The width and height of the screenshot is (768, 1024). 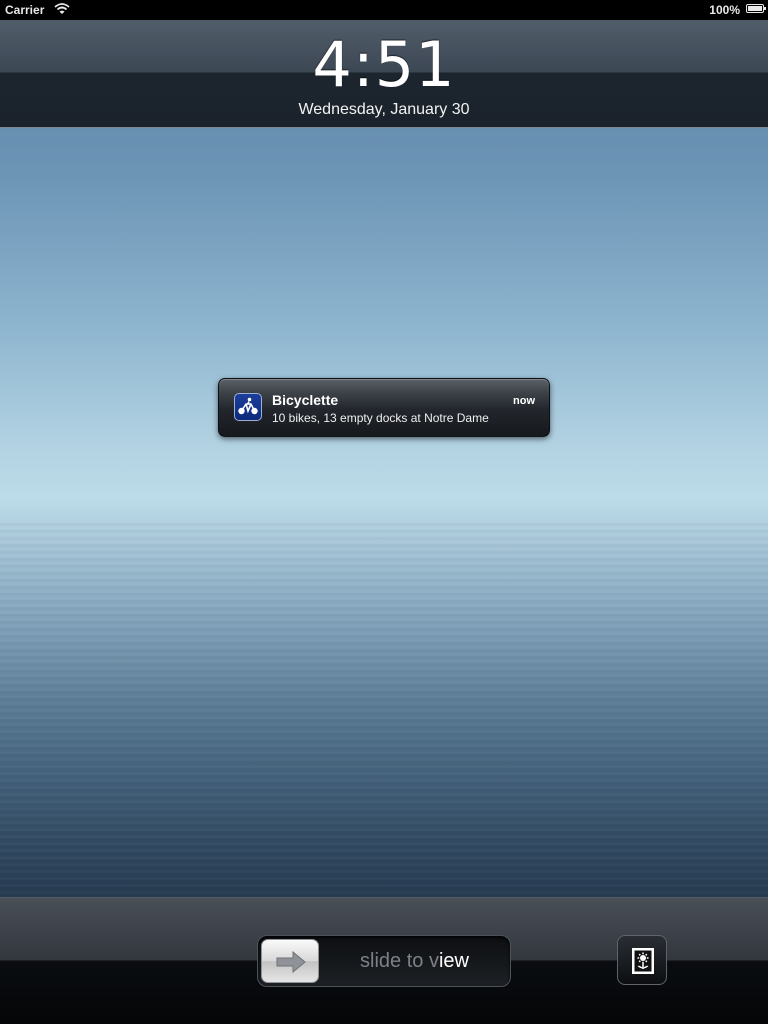 What do you see at coordinates (384, 64) in the screenshot?
I see `lock-time: 4:51` at bounding box center [384, 64].